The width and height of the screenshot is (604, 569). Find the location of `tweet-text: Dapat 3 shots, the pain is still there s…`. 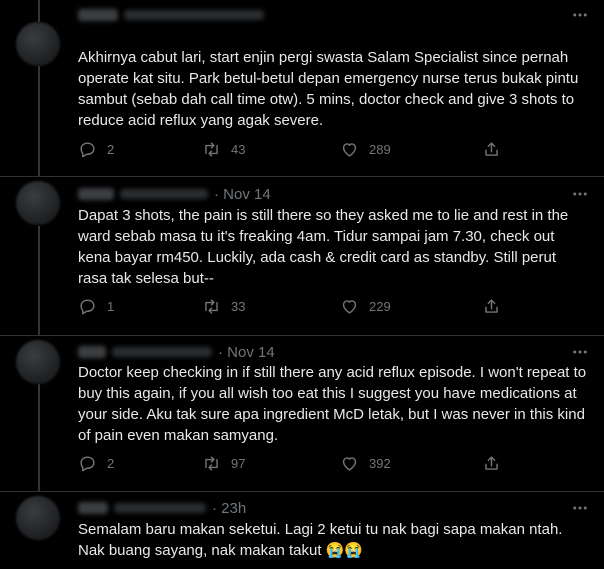

tweet-text: Dapat 3 shots, the pain is still there s… is located at coordinates (325, 247).